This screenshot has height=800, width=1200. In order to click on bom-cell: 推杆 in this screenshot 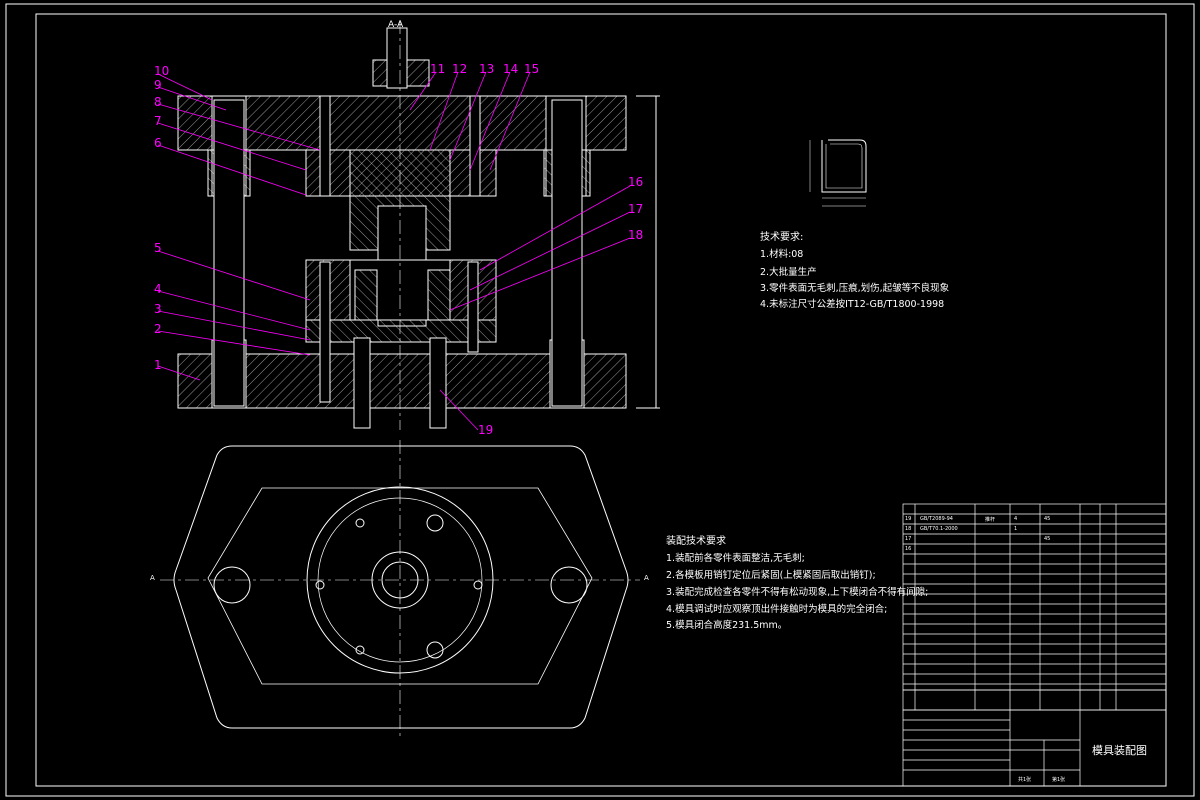, I will do `click(990, 520)`.